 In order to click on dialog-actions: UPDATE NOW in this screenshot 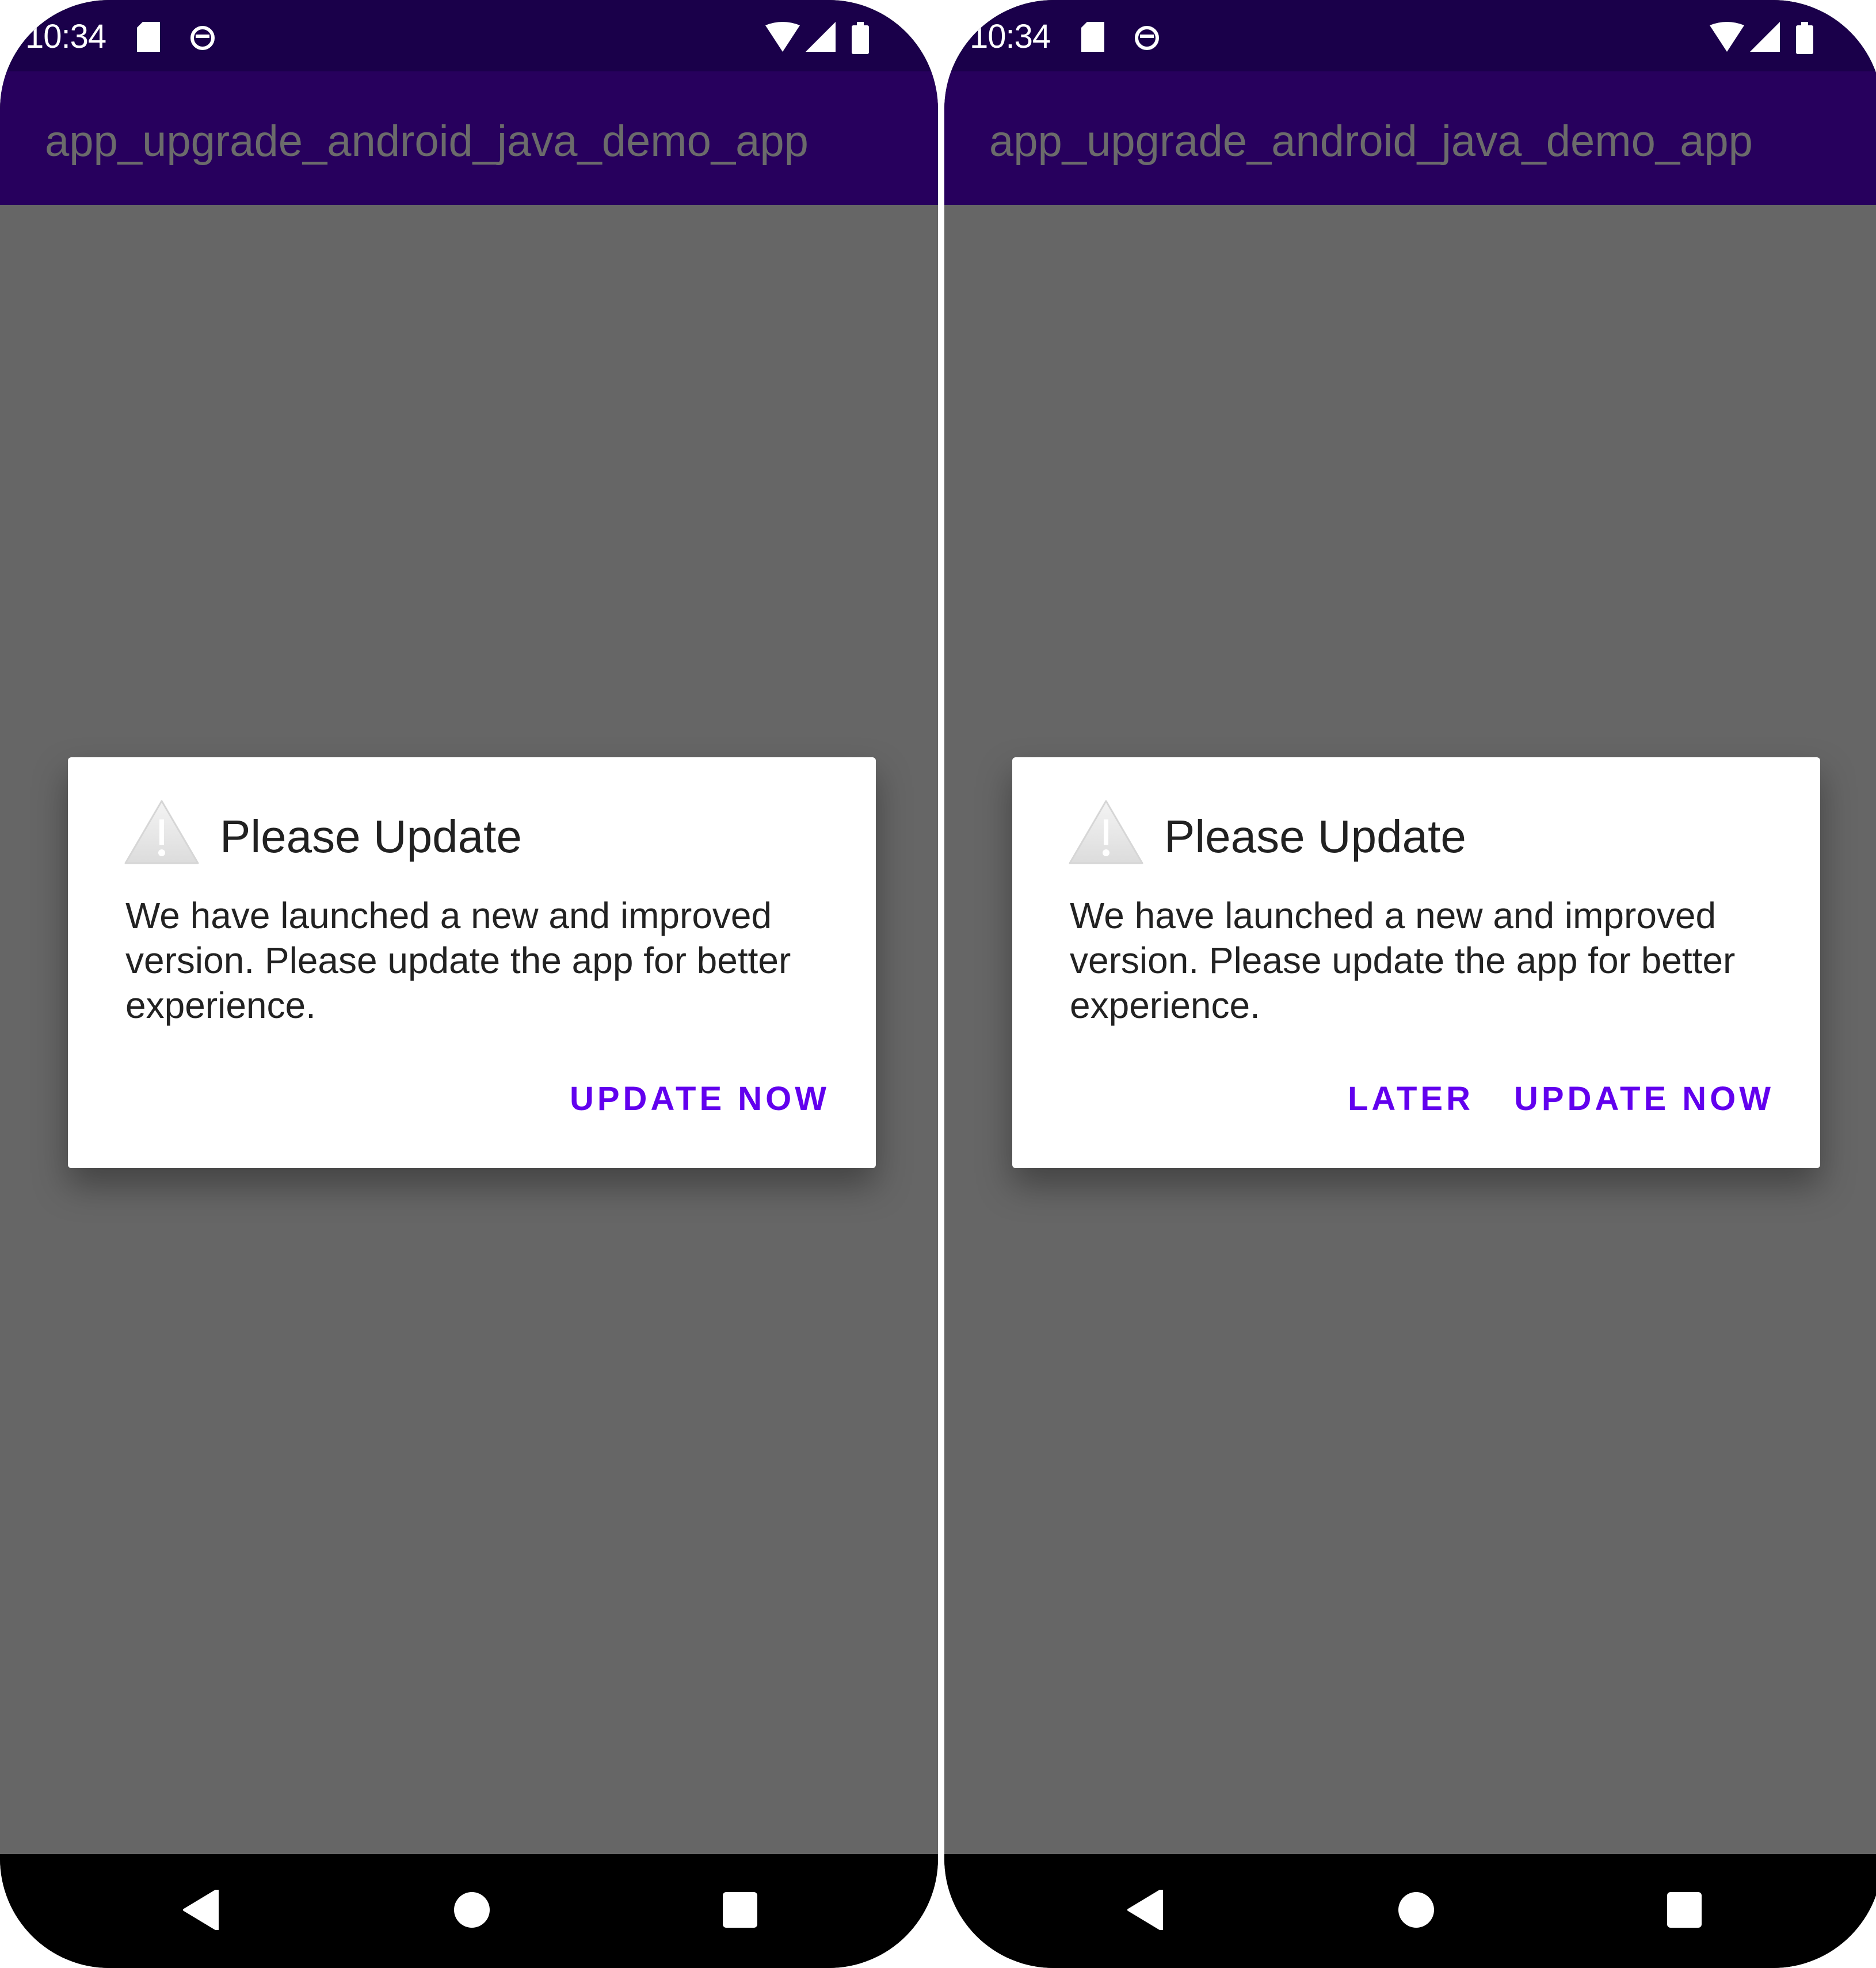, I will do `click(700, 1099)`.